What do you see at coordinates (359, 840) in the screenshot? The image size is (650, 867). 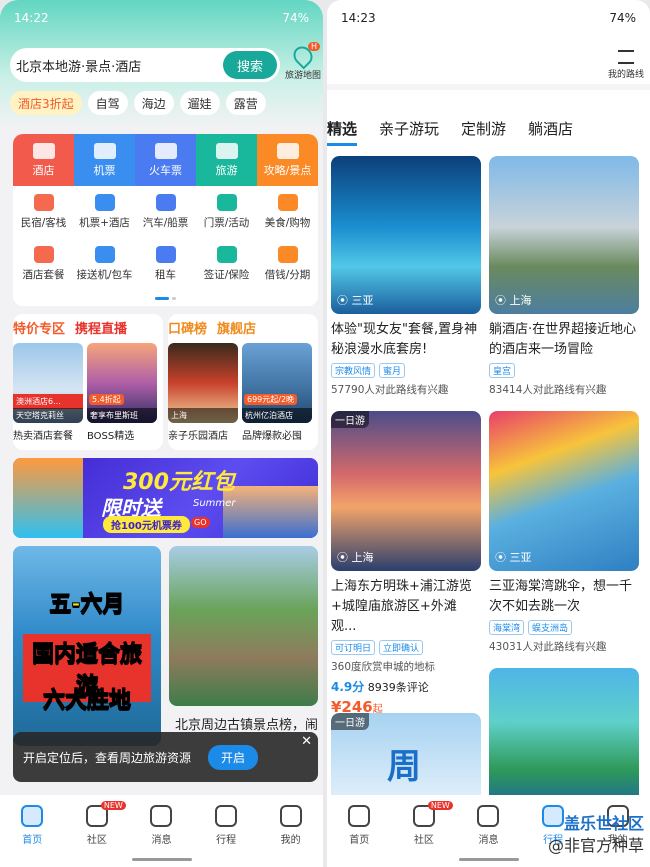 I see `tab-label: 首页` at bounding box center [359, 840].